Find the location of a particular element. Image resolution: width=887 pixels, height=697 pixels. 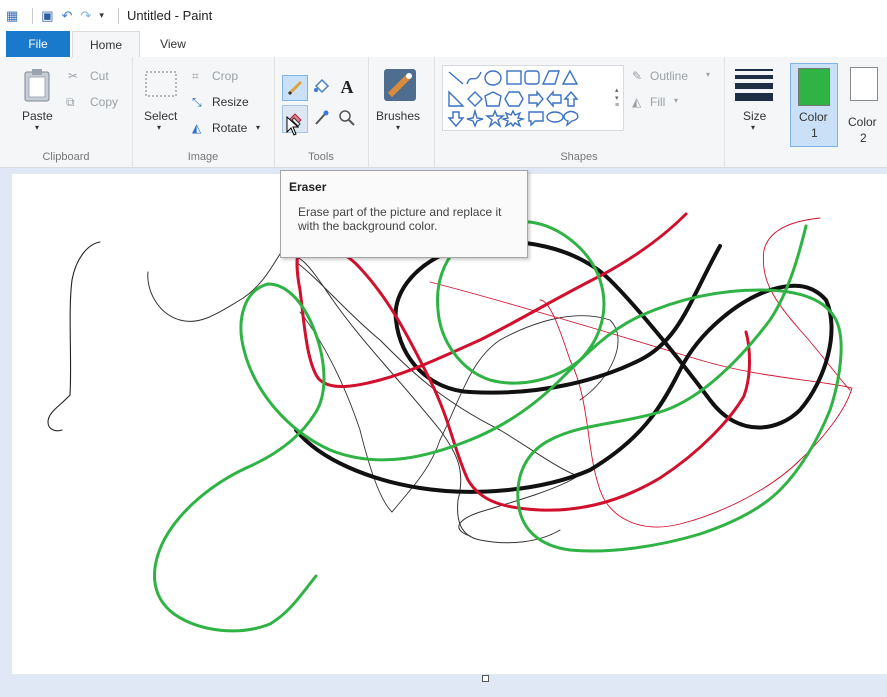

size-icon is located at coordinates (754, 85).